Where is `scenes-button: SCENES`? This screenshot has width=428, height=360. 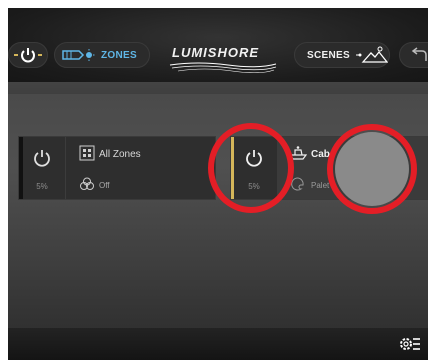 scenes-button: SCENES is located at coordinates (342, 55).